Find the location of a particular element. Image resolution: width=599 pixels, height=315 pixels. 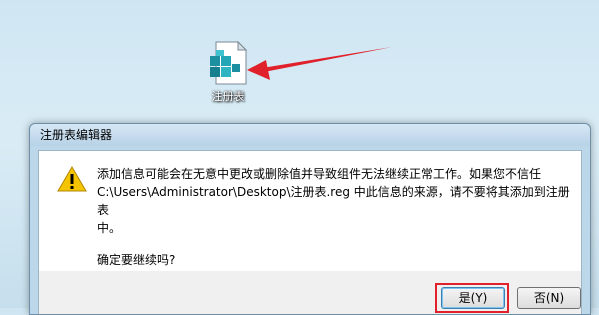

registry-file-icon is located at coordinates (229, 62).